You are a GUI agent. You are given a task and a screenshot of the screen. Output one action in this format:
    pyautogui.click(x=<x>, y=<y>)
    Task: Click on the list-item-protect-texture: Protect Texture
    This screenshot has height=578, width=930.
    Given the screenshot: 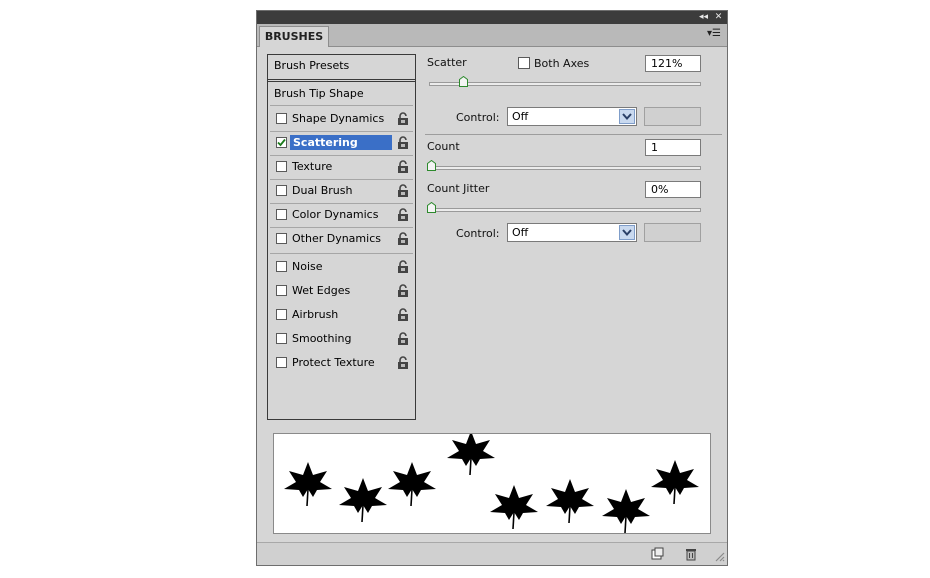 What is the action you would take?
    pyautogui.click(x=341, y=363)
    